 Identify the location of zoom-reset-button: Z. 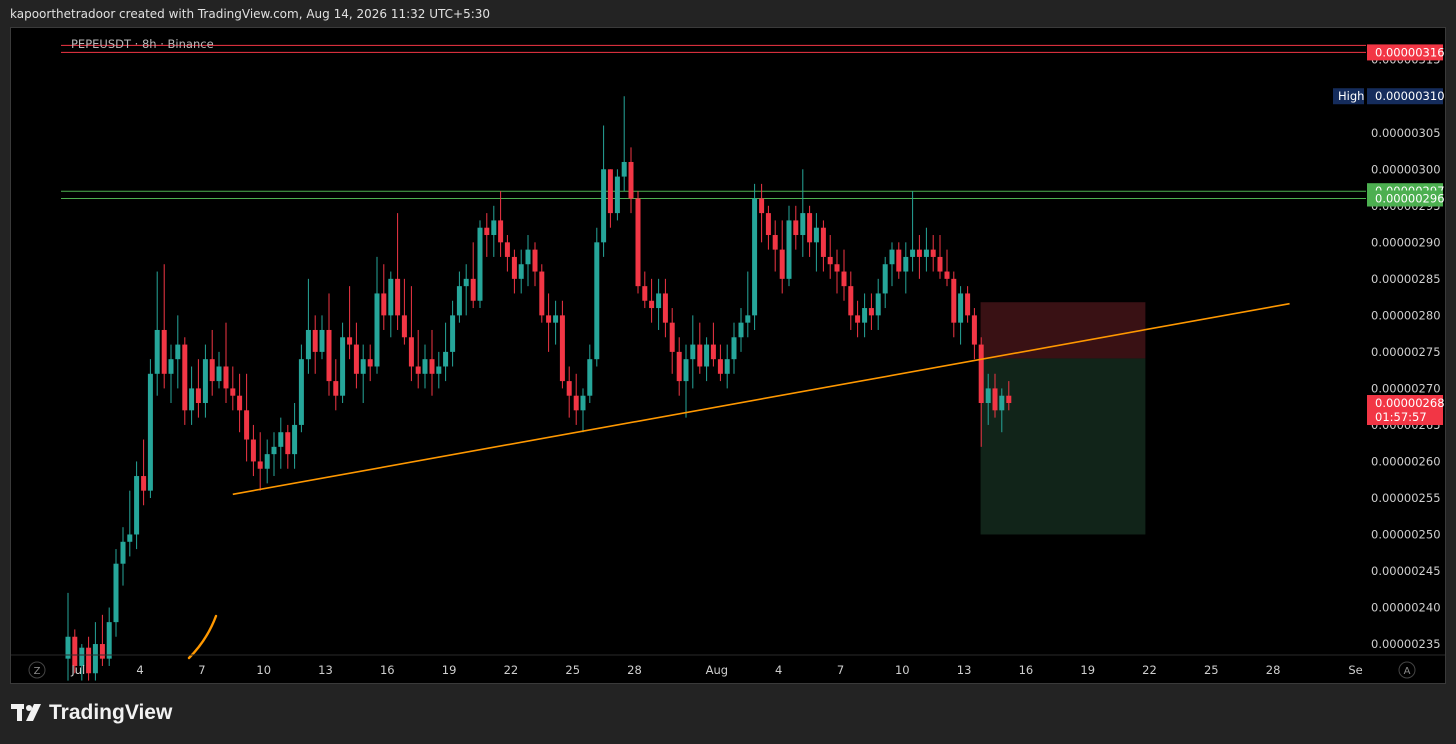
(37, 670).